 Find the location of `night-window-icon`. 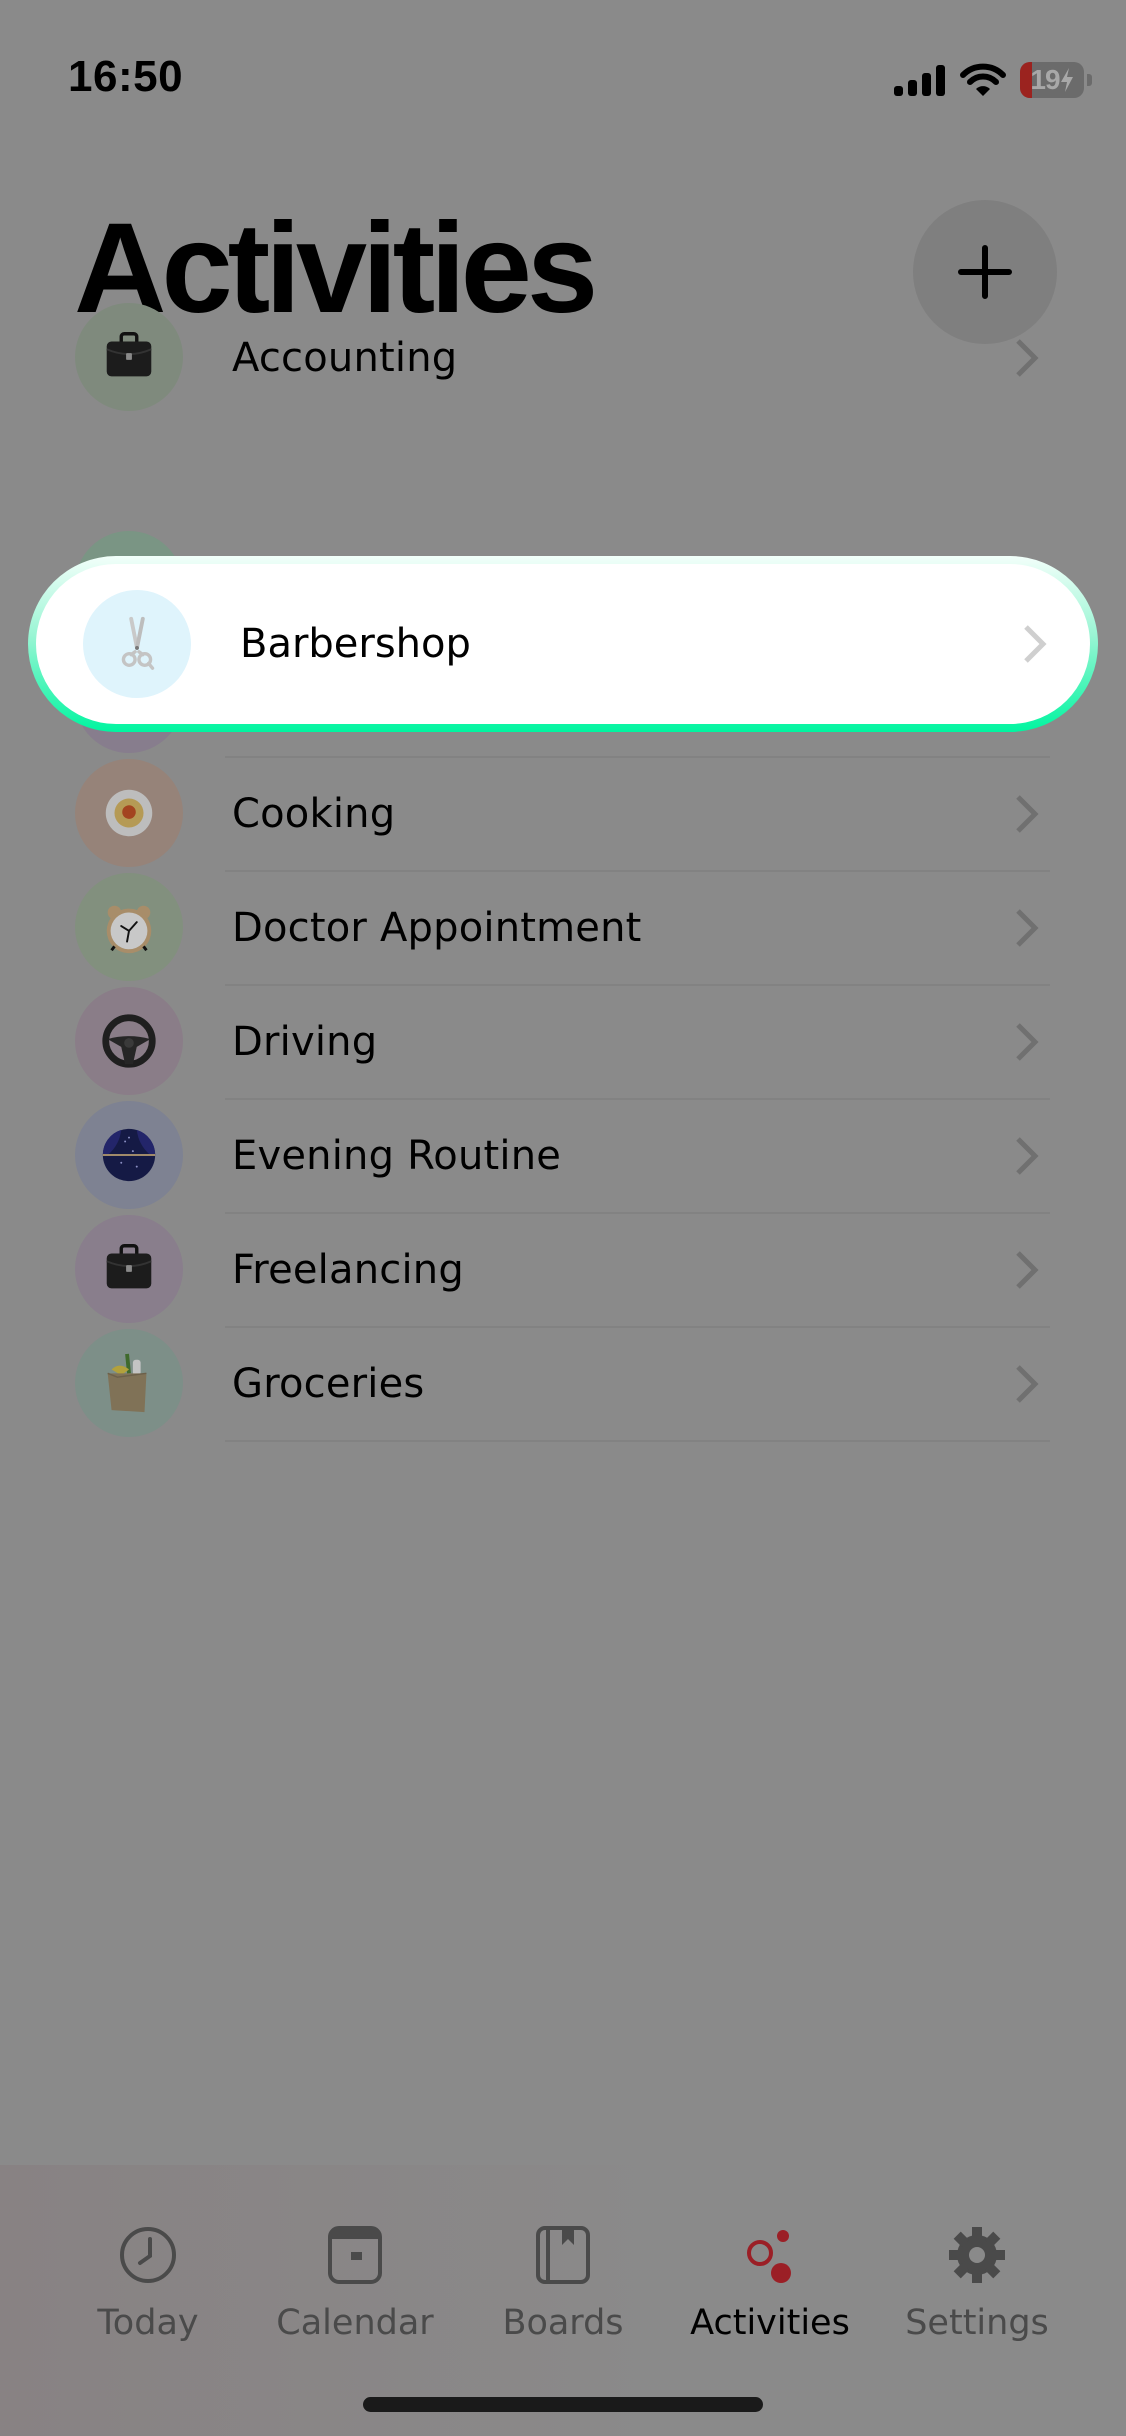

night-window-icon is located at coordinates (129, 1155).